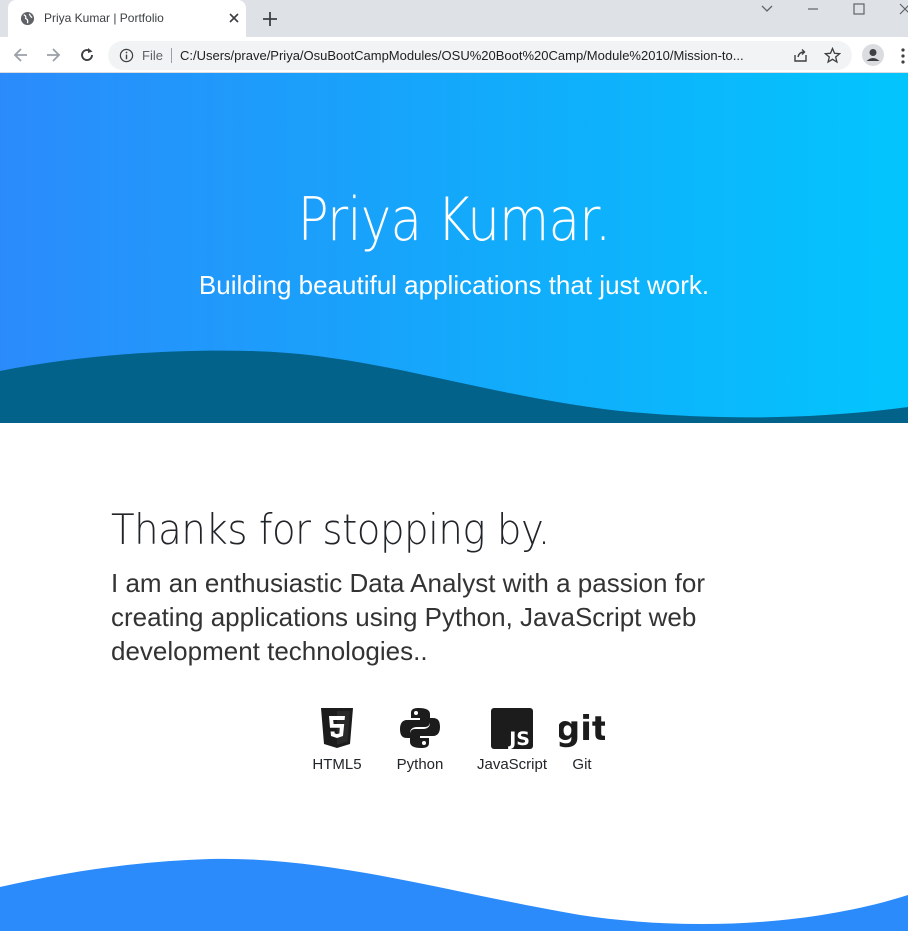 This screenshot has height=931, width=908. Describe the element at coordinates (767, 9) in the screenshot. I see `tab-search-icon` at that location.